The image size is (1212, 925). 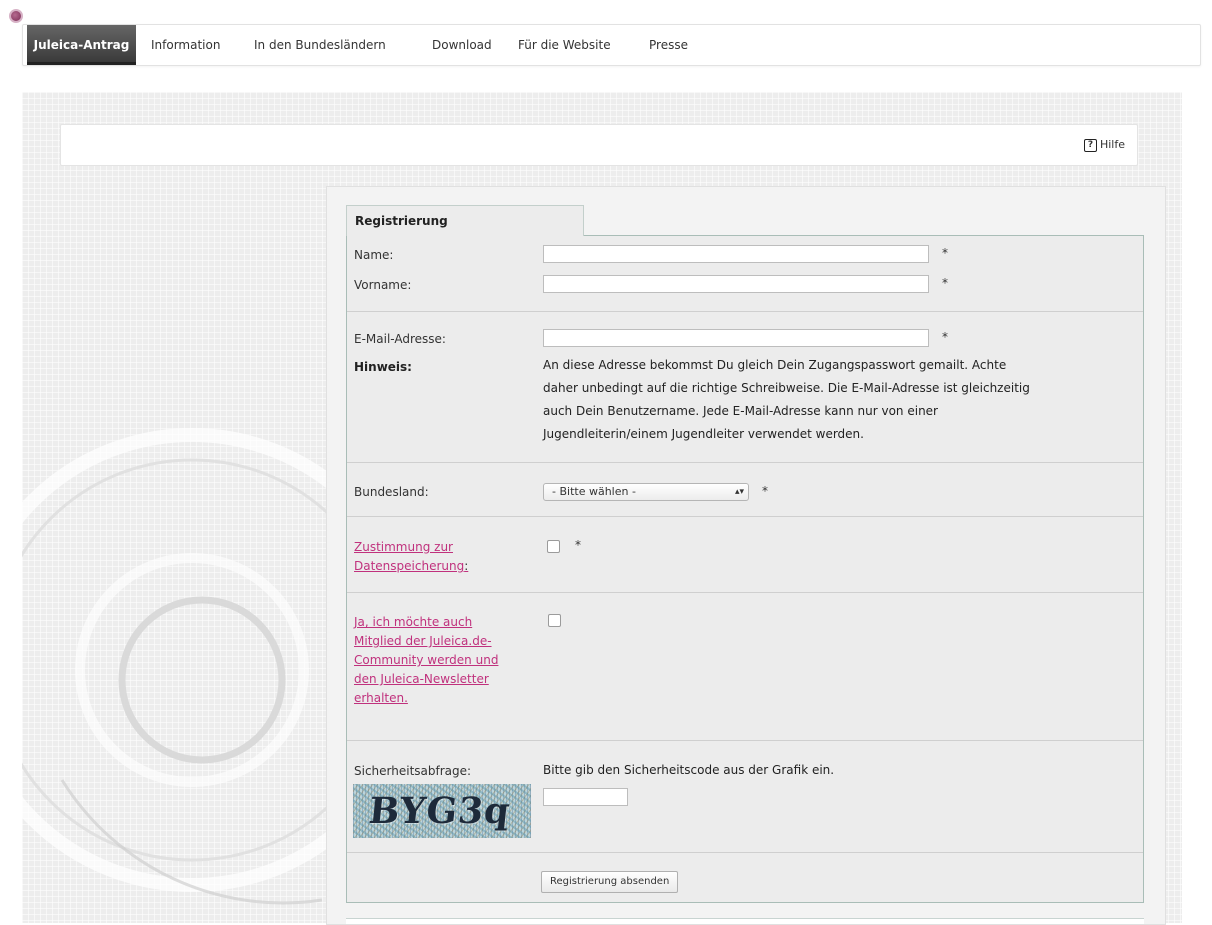 What do you see at coordinates (1090, 145) in the screenshot?
I see `help-icon: ?` at bounding box center [1090, 145].